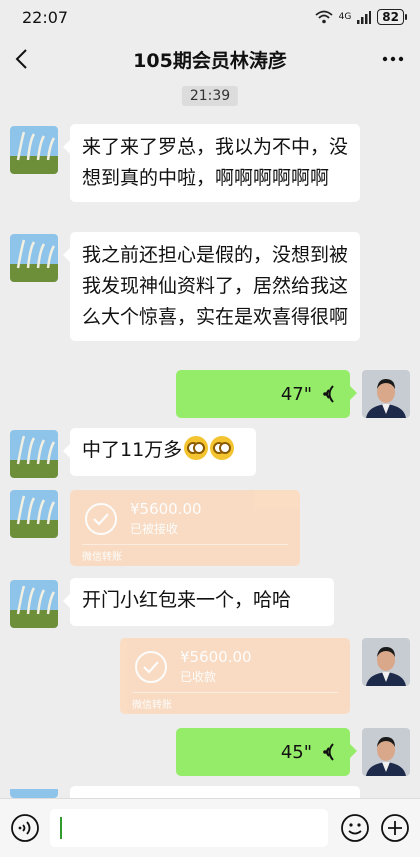 This screenshot has height=857, width=420. What do you see at coordinates (198, 677) in the screenshot?
I see `transfer-status: 已收款` at bounding box center [198, 677].